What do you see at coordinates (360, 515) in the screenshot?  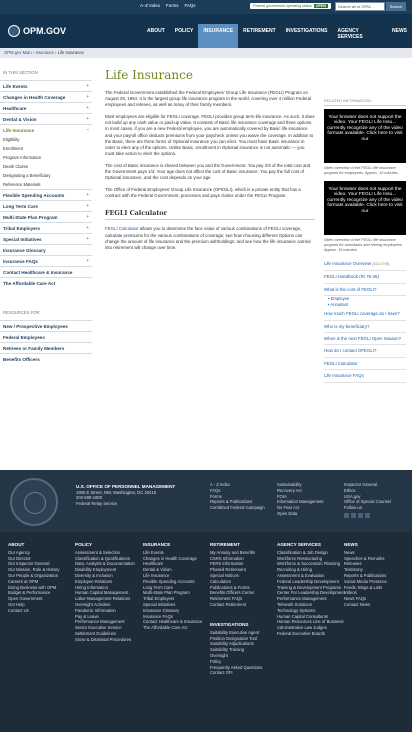 I see `youtube-icon` at bounding box center [360, 515].